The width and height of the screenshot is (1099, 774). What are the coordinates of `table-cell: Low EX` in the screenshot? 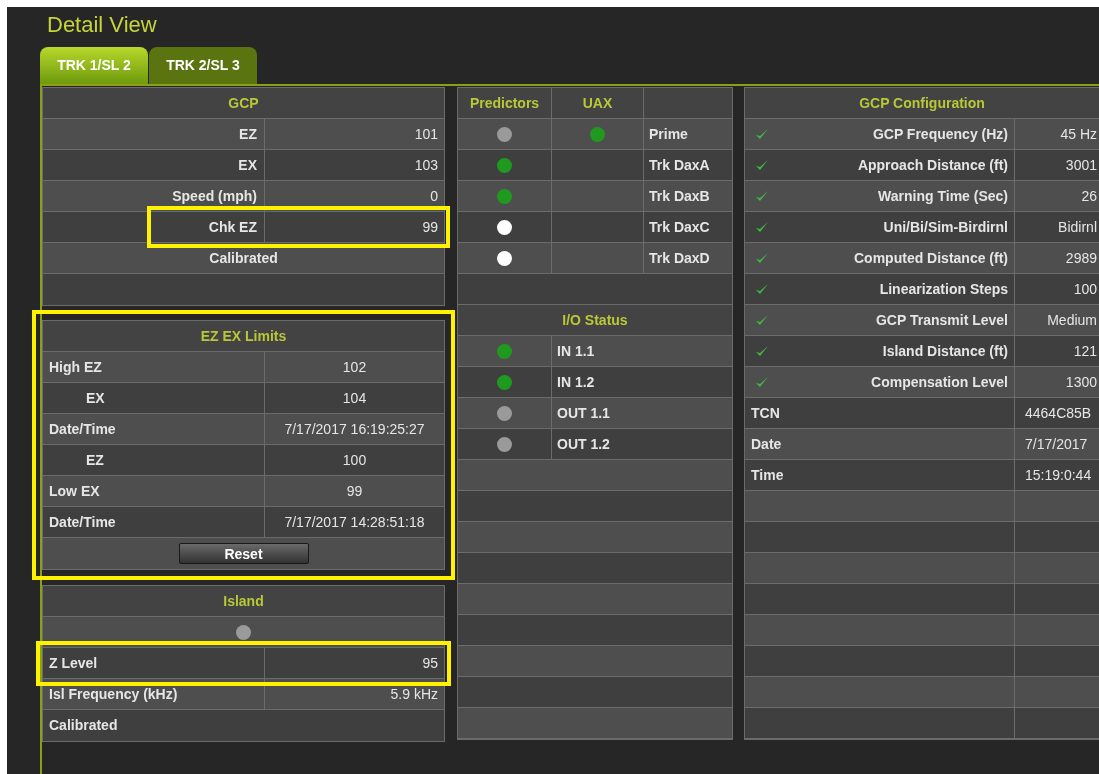 It's located at (154, 491).